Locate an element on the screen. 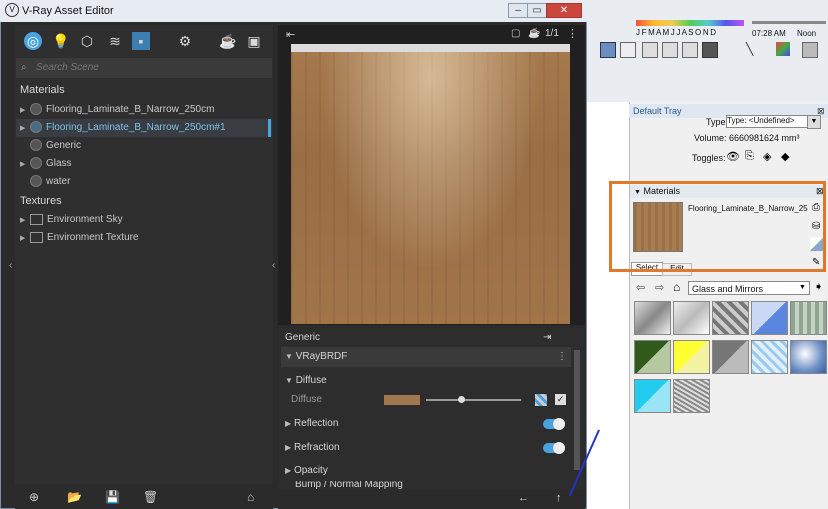  render-teapot-icon: ☕ is located at coordinates (228, 41).